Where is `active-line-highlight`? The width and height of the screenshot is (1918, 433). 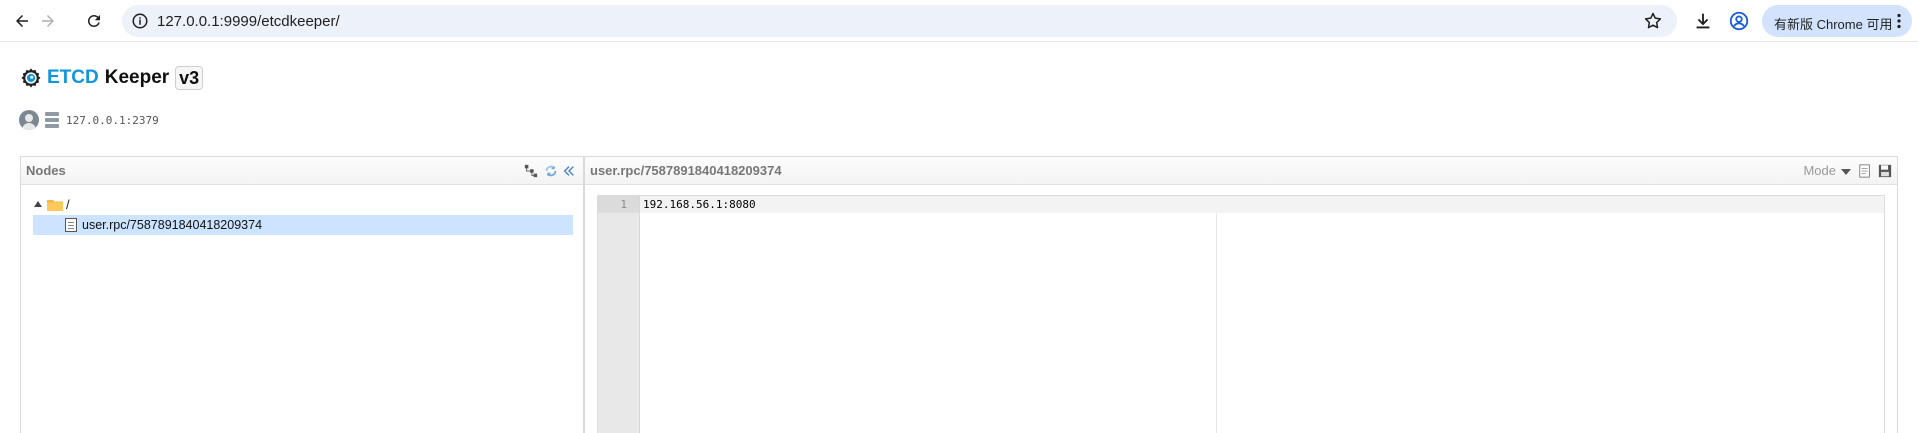
active-line-highlight is located at coordinates (1262, 204).